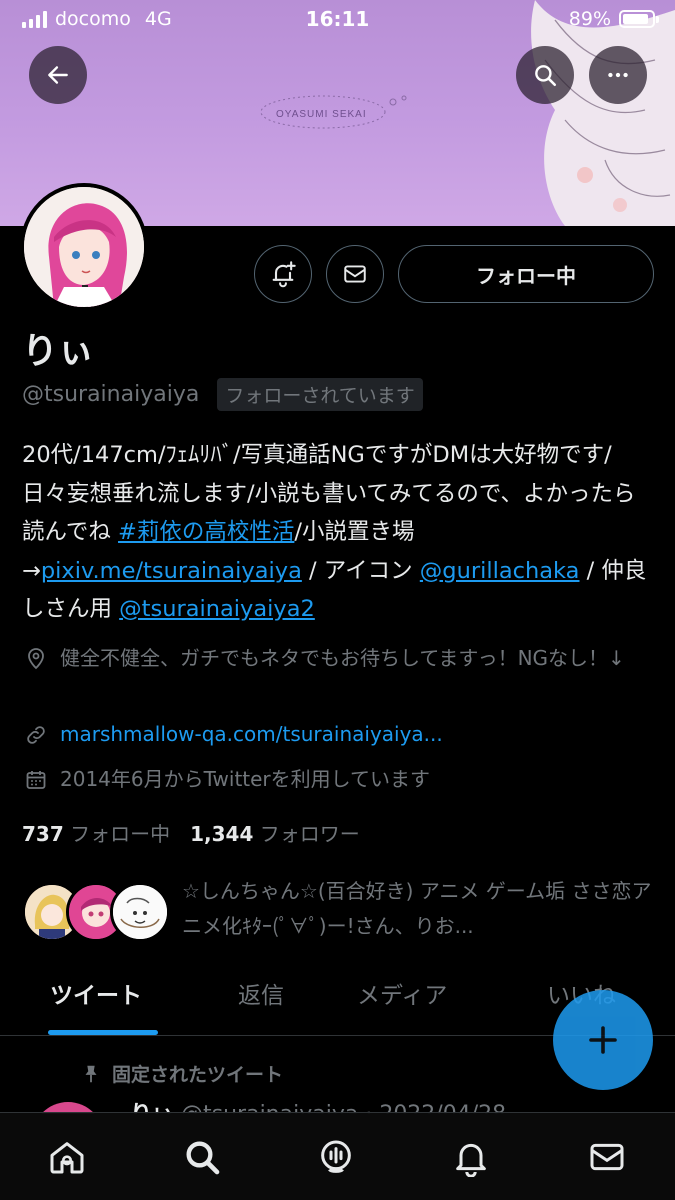 Image resolution: width=675 pixels, height=1200 pixels. I want to click on pinned-label: 固定されたツイート, so click(181, 1073).